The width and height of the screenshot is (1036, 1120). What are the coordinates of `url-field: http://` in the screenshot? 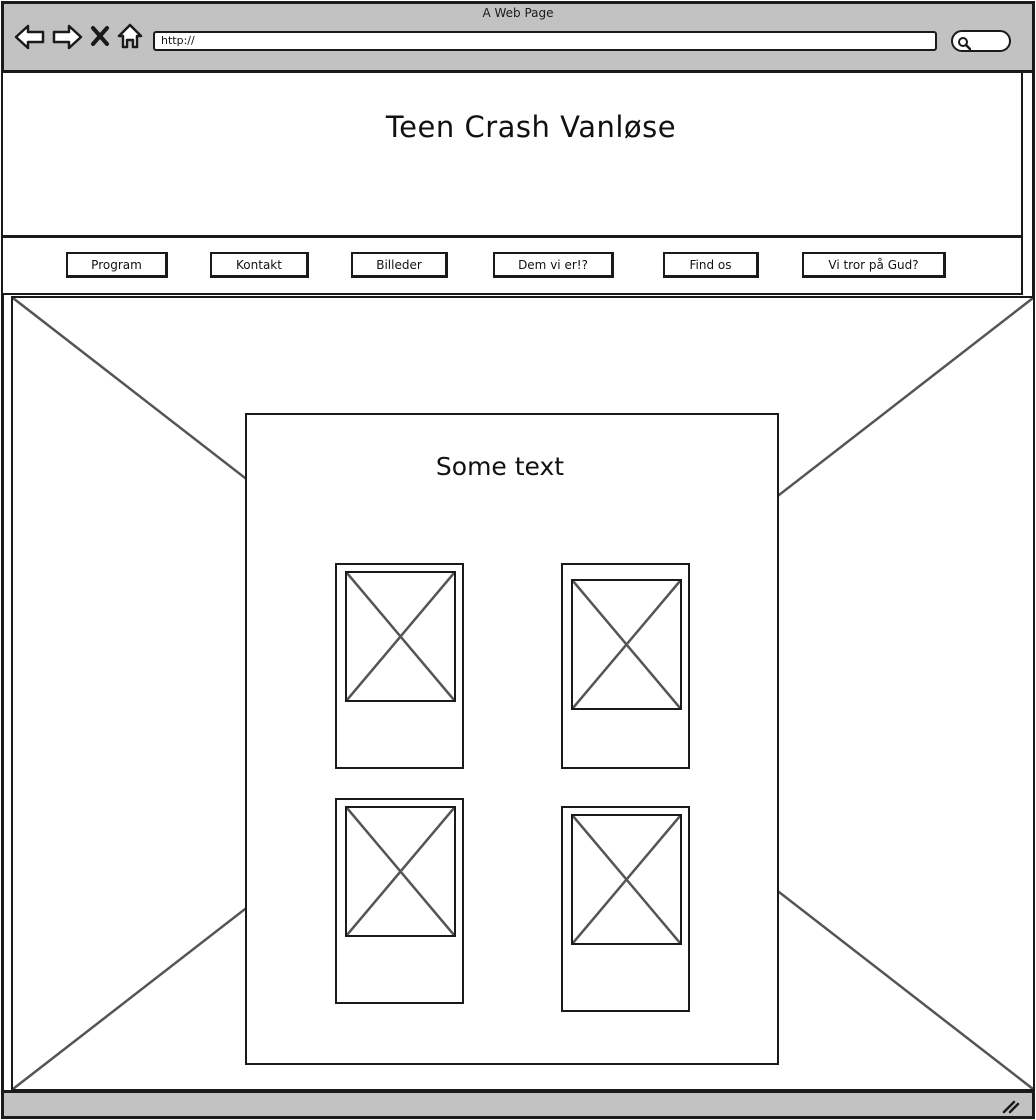 It's located at (545, 41).